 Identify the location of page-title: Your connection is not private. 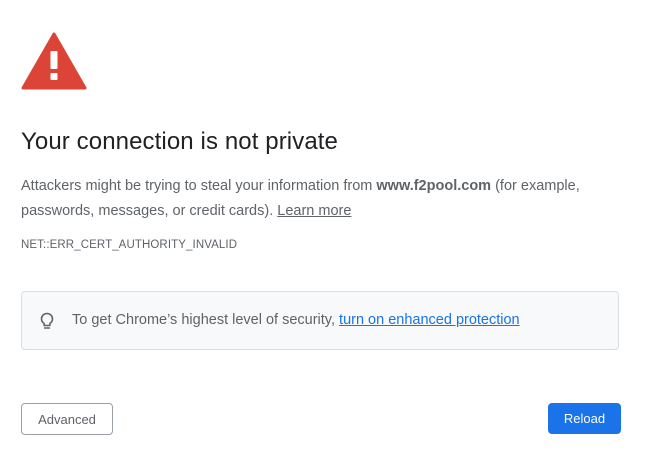
(179, 141).